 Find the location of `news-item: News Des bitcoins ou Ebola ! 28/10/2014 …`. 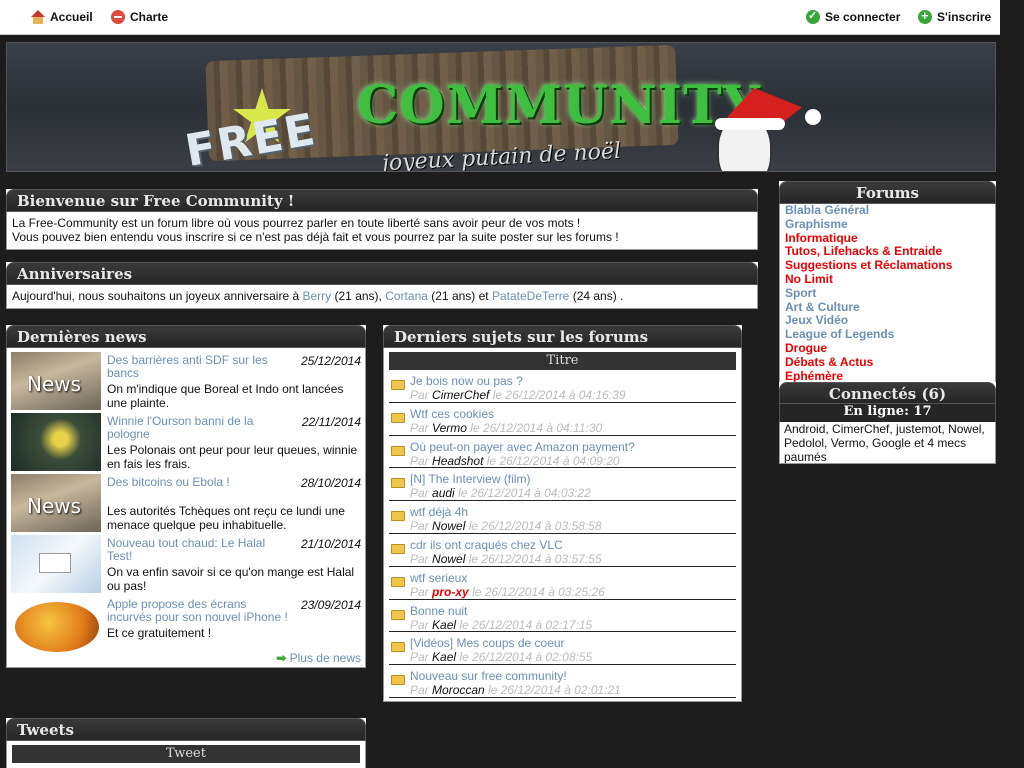

news-item: News Des bitcoins ou Ebola ! 28/10/2014 … is located at coordinates (186, 503).